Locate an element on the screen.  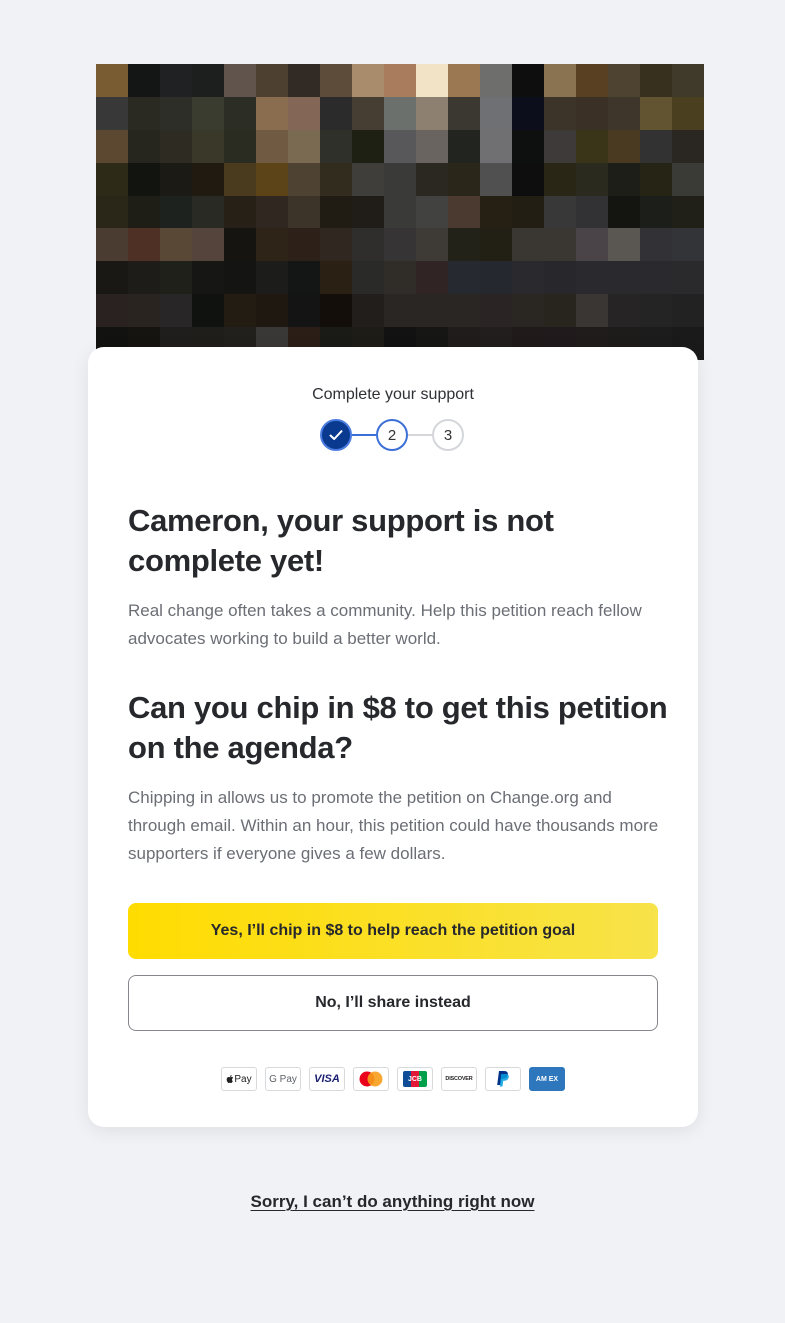
stepper-label: Complete your support is located at coordinates (393, 394).